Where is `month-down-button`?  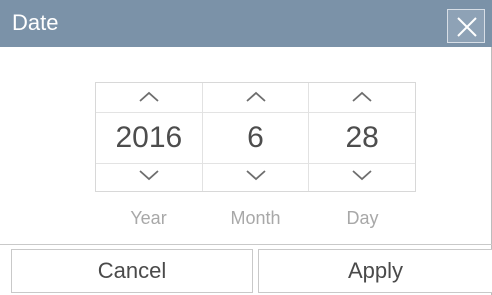 month-down-button is located at coordinates (256, 177).